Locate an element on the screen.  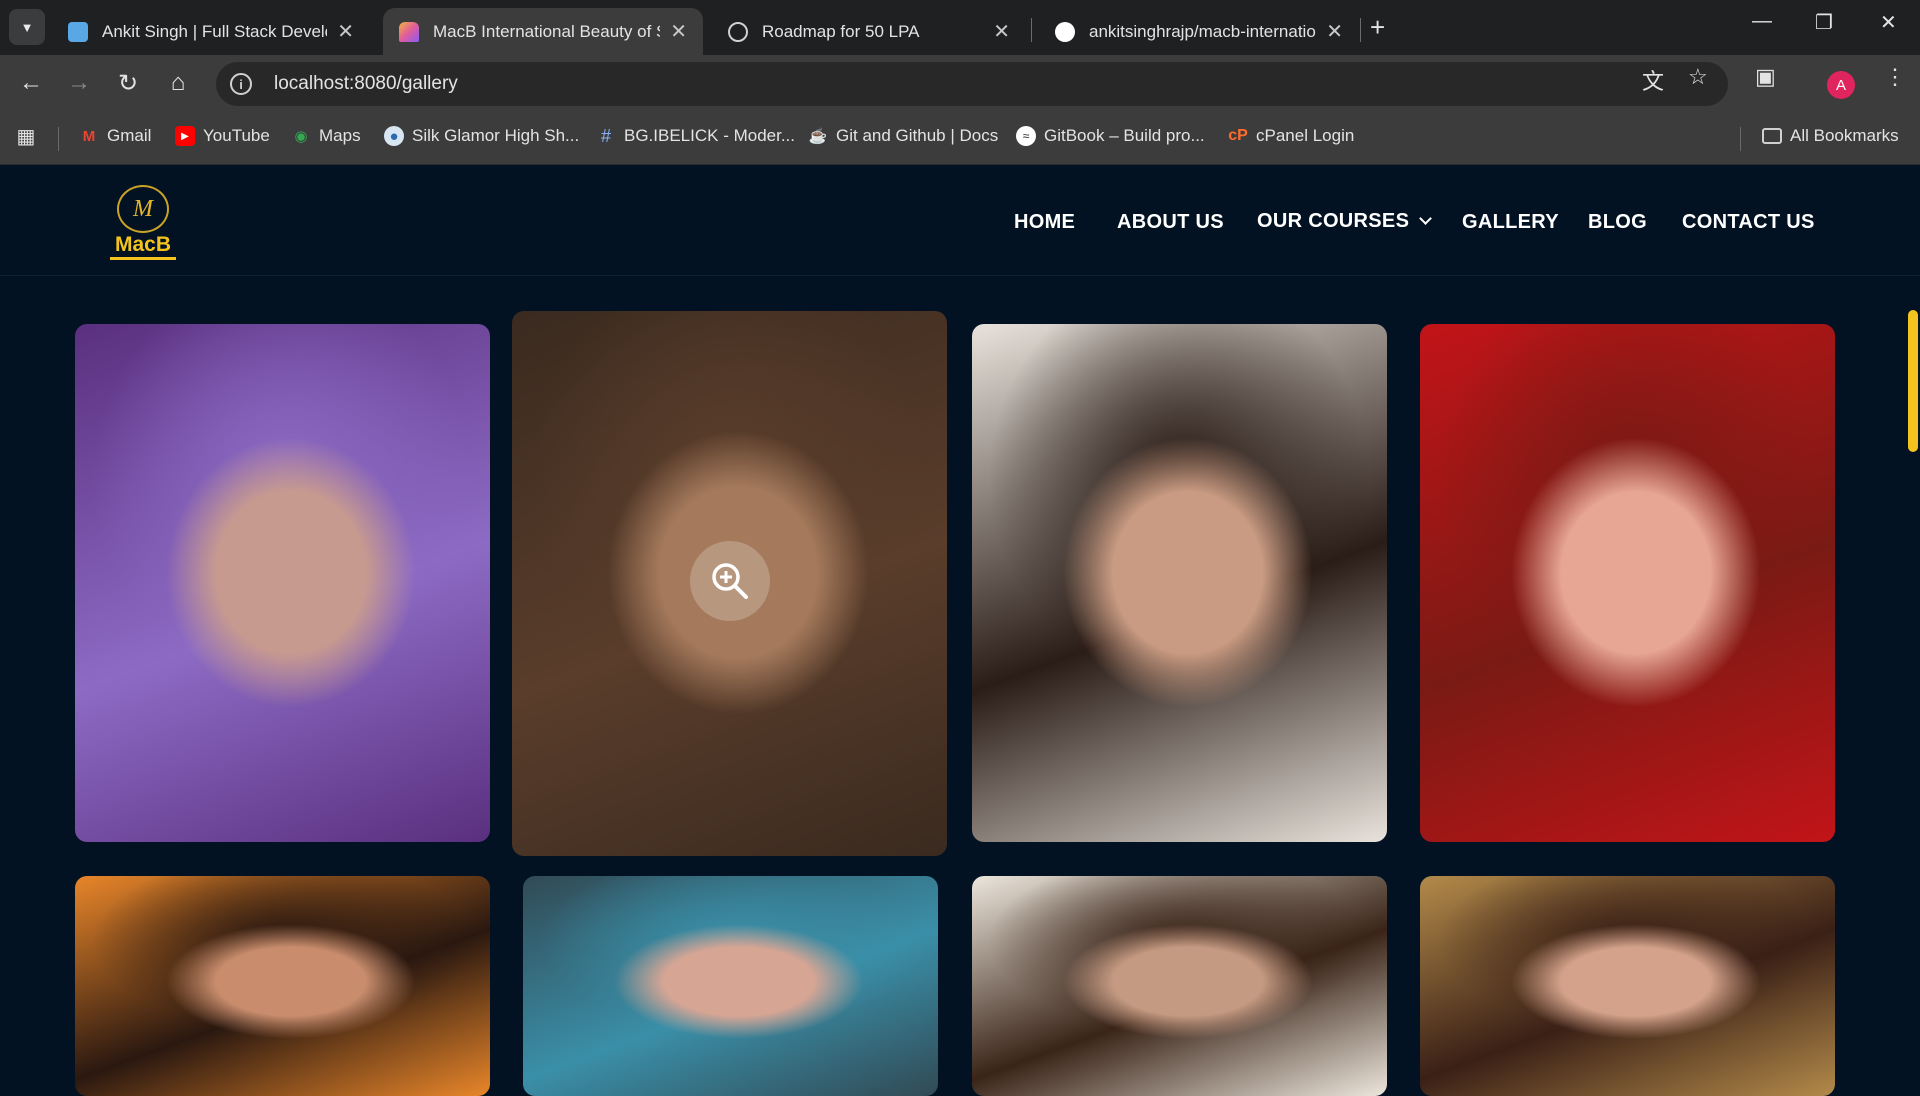
tab-ankit-singh: Ankit Singh | Full Stack Develop ✕ is located at coordinates (211, 31).